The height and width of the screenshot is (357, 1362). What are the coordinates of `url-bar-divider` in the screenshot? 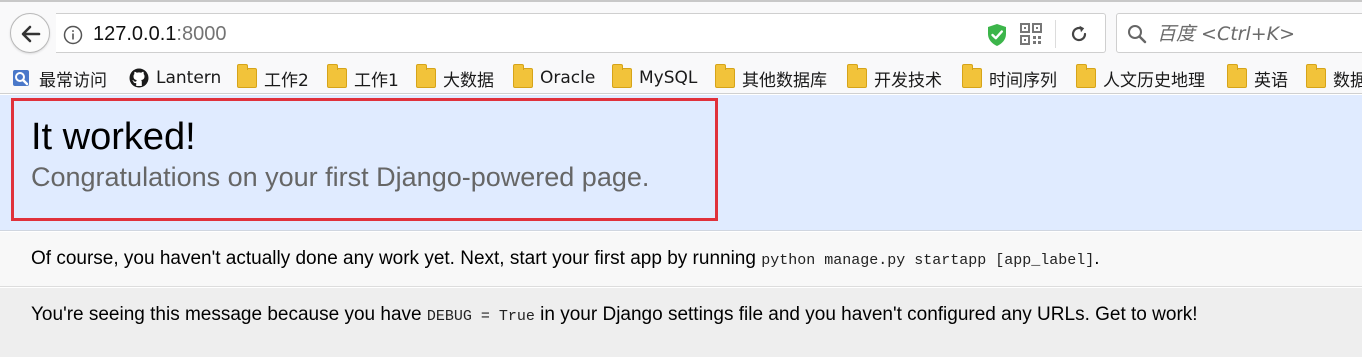 It's located at (1055, 34).